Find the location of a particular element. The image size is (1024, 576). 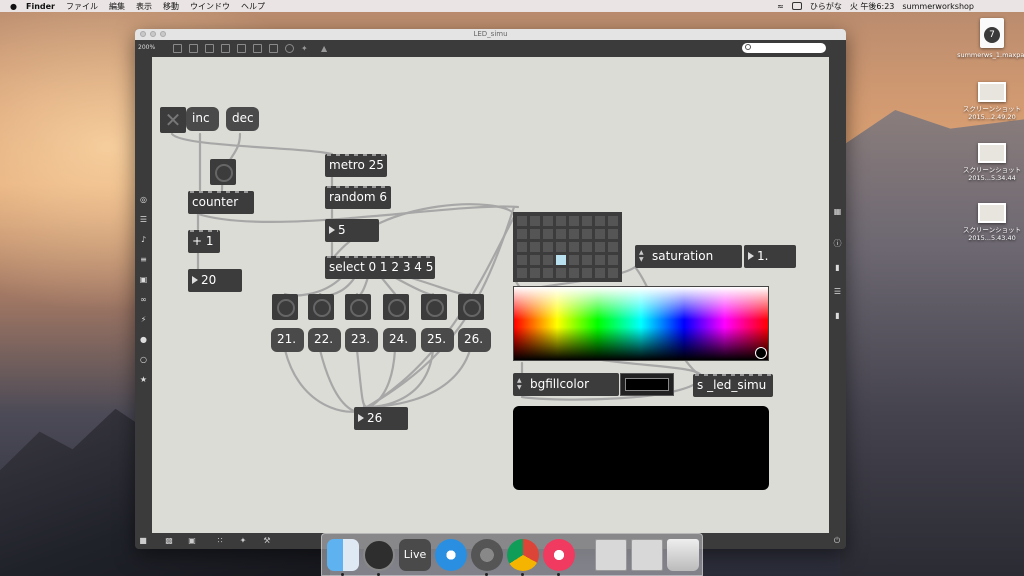

wrench-icon: ⚒ is located at coordinates (267, 541).